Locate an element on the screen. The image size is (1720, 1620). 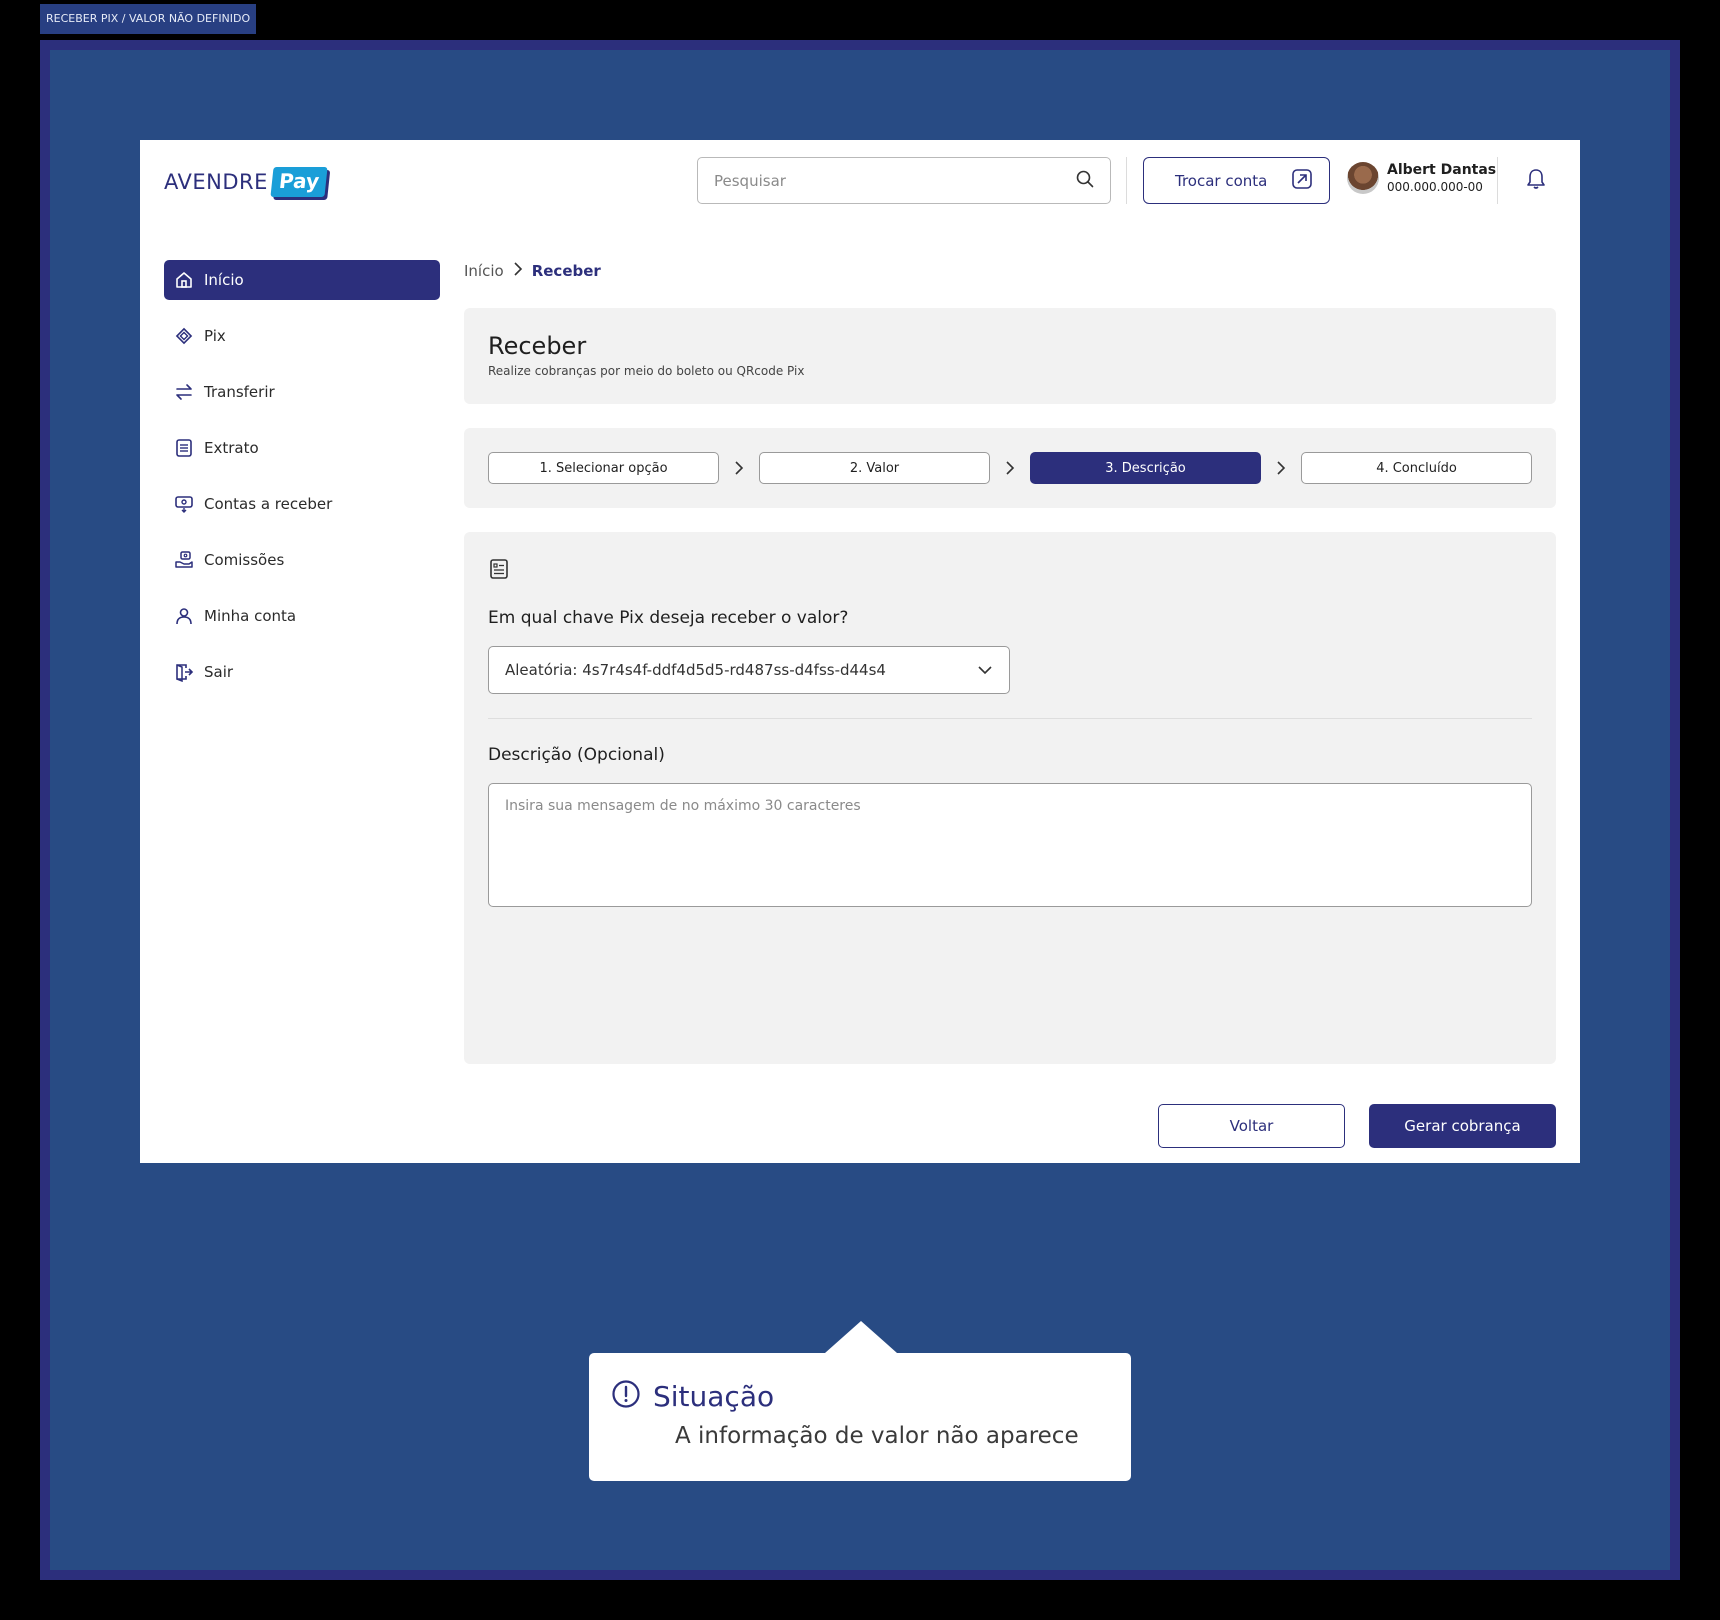
pix-icon is located at coordinates (184, 336).